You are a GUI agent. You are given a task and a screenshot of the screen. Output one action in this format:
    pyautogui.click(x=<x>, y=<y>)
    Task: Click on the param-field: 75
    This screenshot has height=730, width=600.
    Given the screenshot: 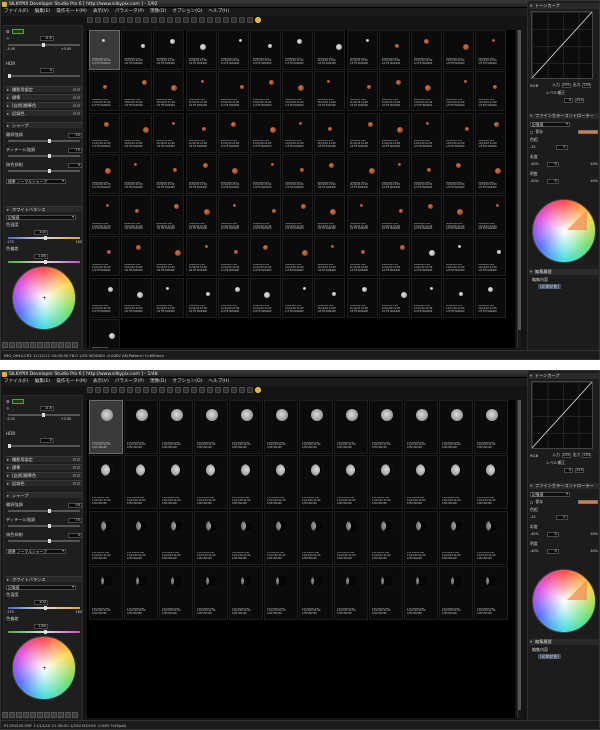 What is the action you would take?
    pyautogui.click(x=75, y=150)
    